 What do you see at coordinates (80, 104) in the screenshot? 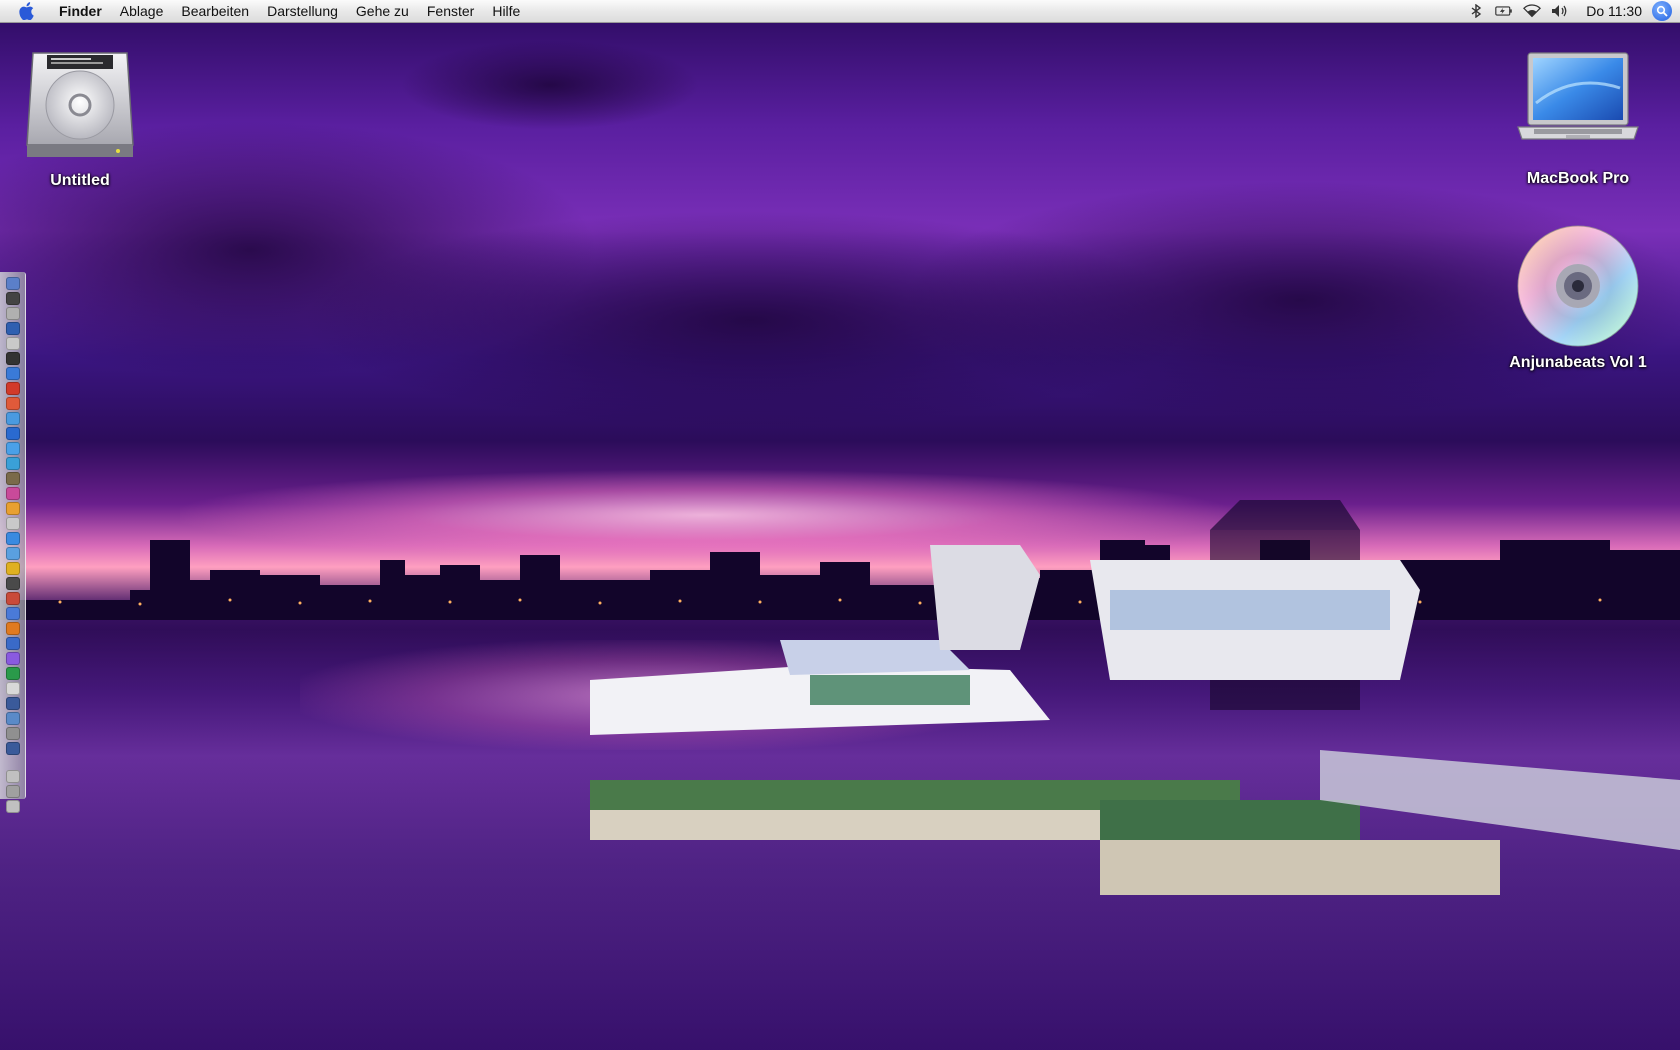
I see `hard-drive-icon` at bounding box center [80, 104].